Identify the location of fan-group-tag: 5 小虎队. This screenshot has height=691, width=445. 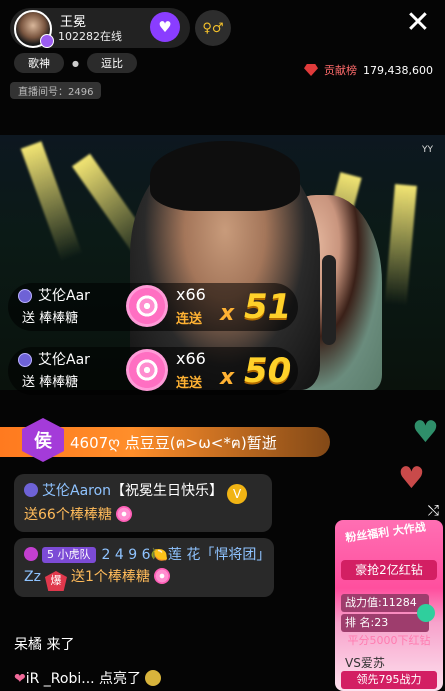
(69, 555).